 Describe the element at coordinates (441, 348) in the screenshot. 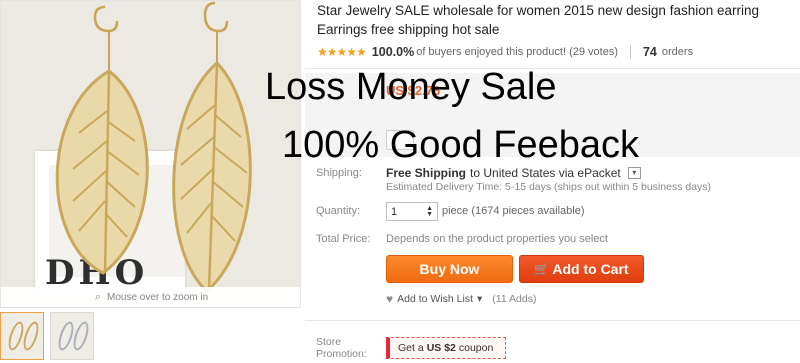

I see `coupon-amount: US $2` at that location.